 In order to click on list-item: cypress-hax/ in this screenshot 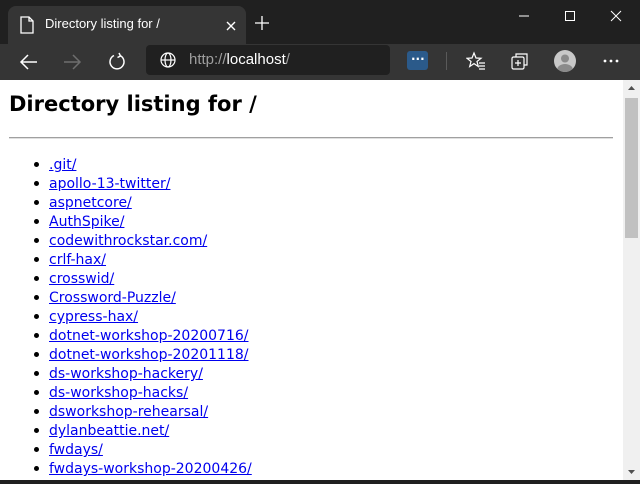, I will do `click(130, 315)`.